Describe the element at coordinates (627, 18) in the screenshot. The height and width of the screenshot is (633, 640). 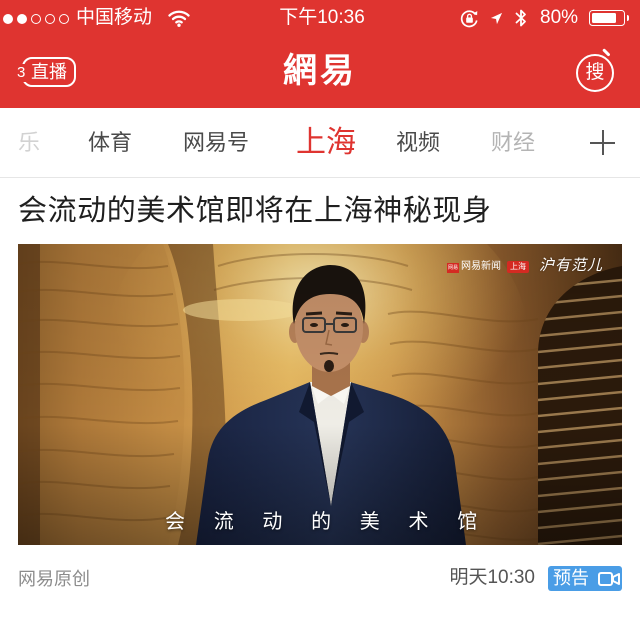
I see `battery-terminal` at that location.